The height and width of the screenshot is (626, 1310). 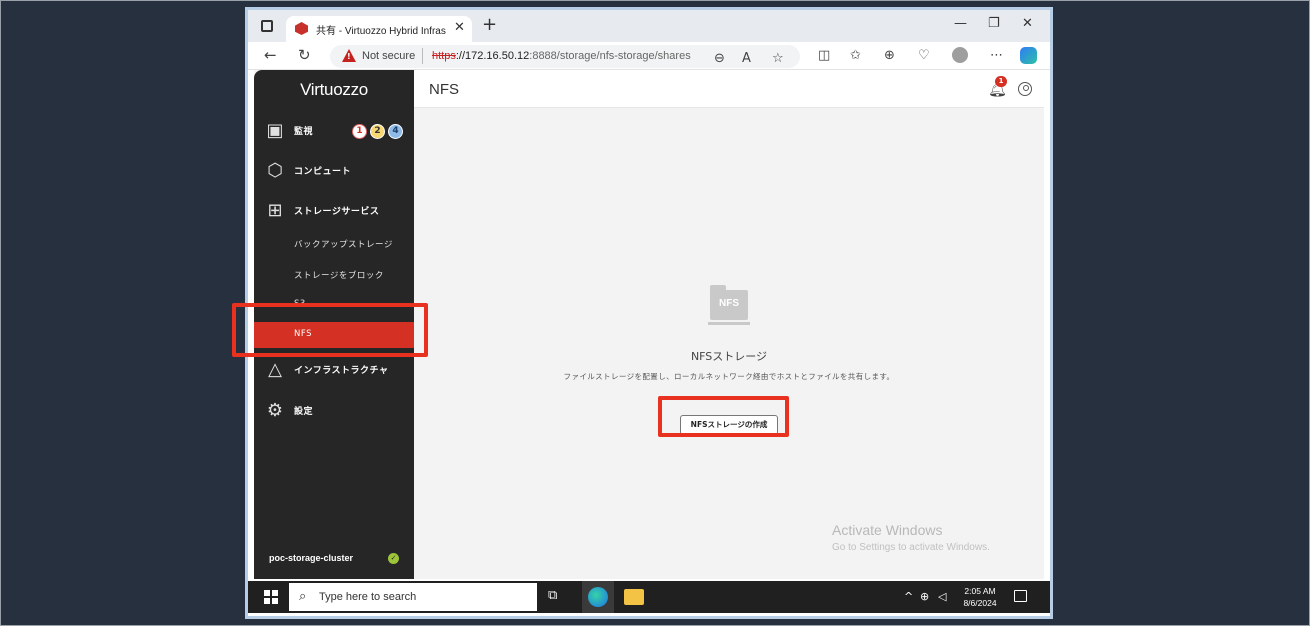 I want to click on tab-title: 共有 - Virtuozzo Hybrid Infrastru, so click(x=381, y=31).